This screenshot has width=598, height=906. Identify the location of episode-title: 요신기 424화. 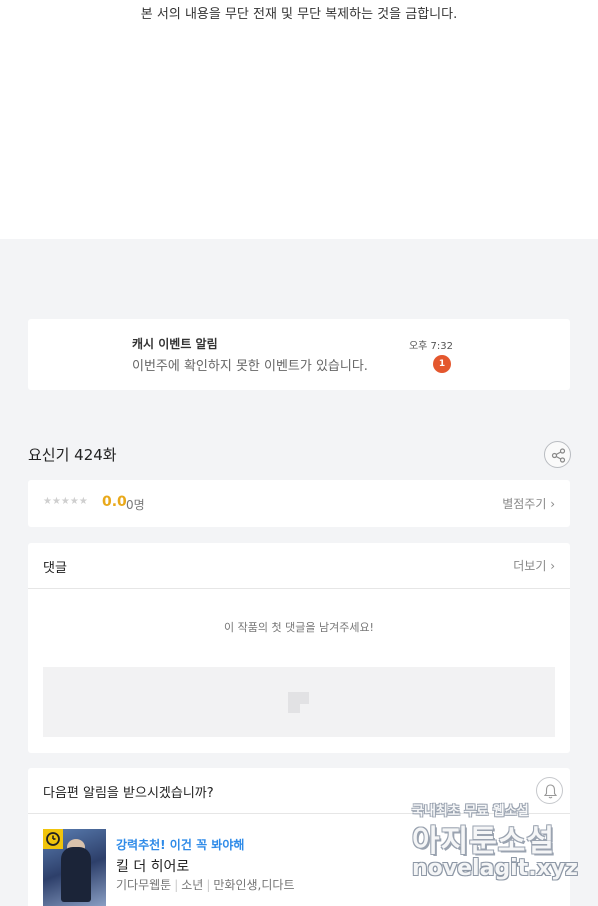
(72, 455).